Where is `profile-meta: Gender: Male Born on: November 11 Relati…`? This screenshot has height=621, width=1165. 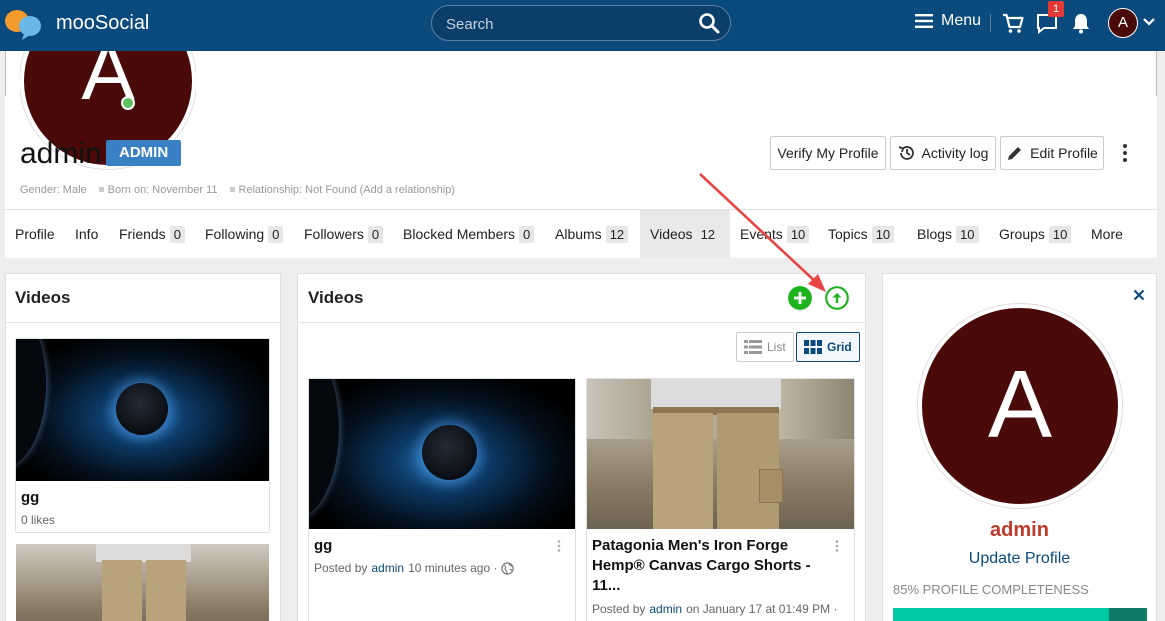 profile-meta: Gender: Male Born on: November 11 Relati… is located at coordinates (237, 190).